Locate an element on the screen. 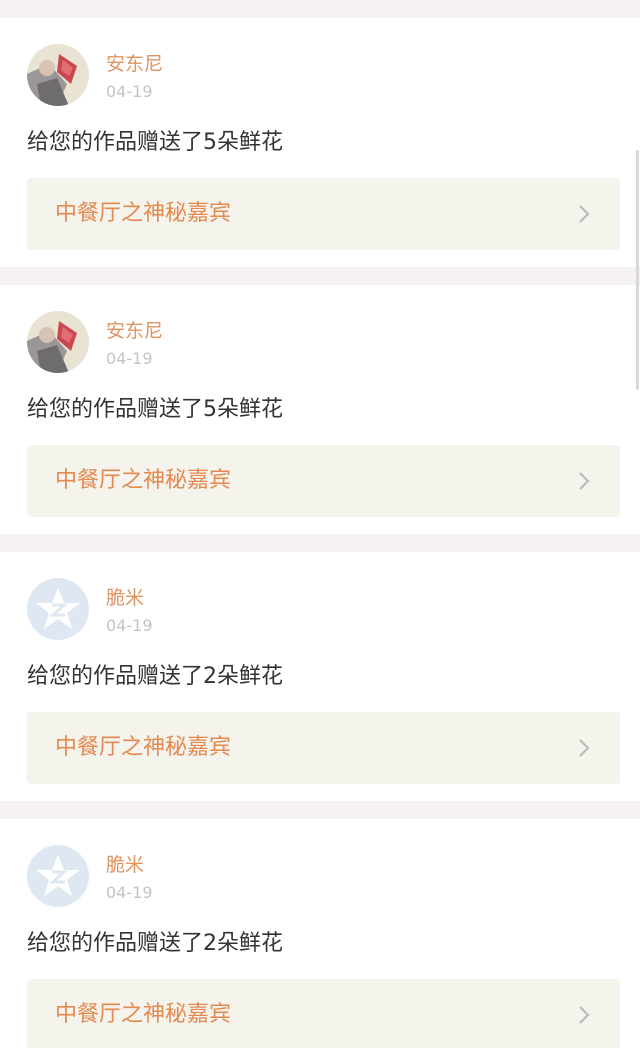 Image resolution: width=640 pixels, height=1048 pixels. scrollbar is located at coordinates (637, 270).